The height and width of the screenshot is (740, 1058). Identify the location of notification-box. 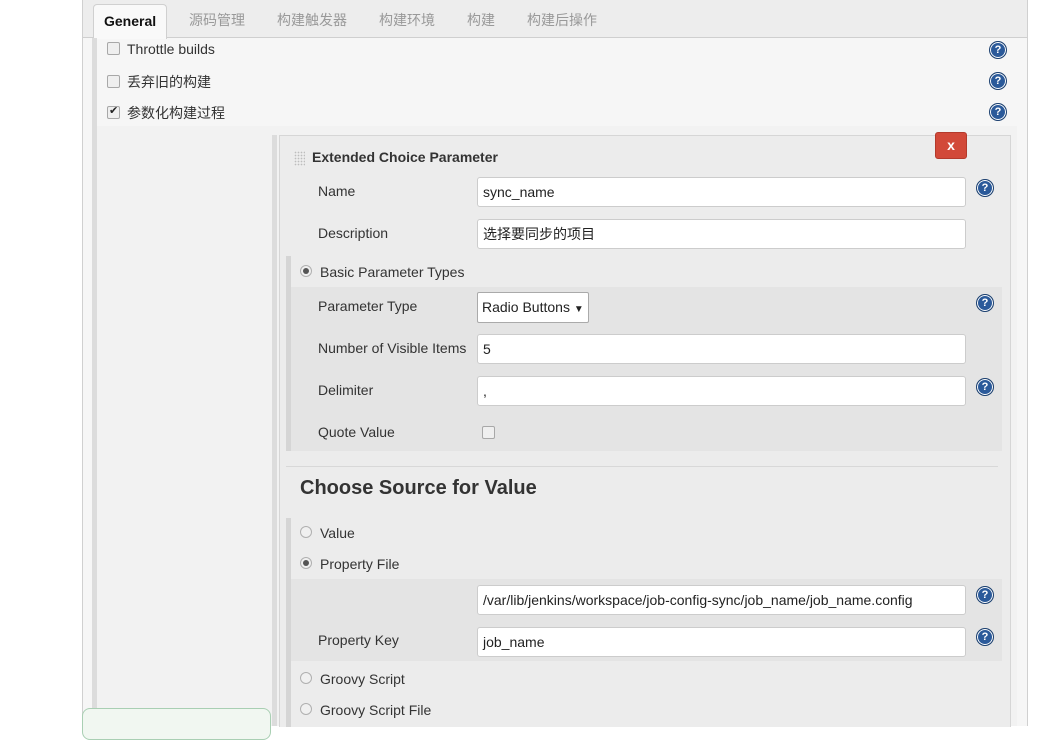
(176, 724).